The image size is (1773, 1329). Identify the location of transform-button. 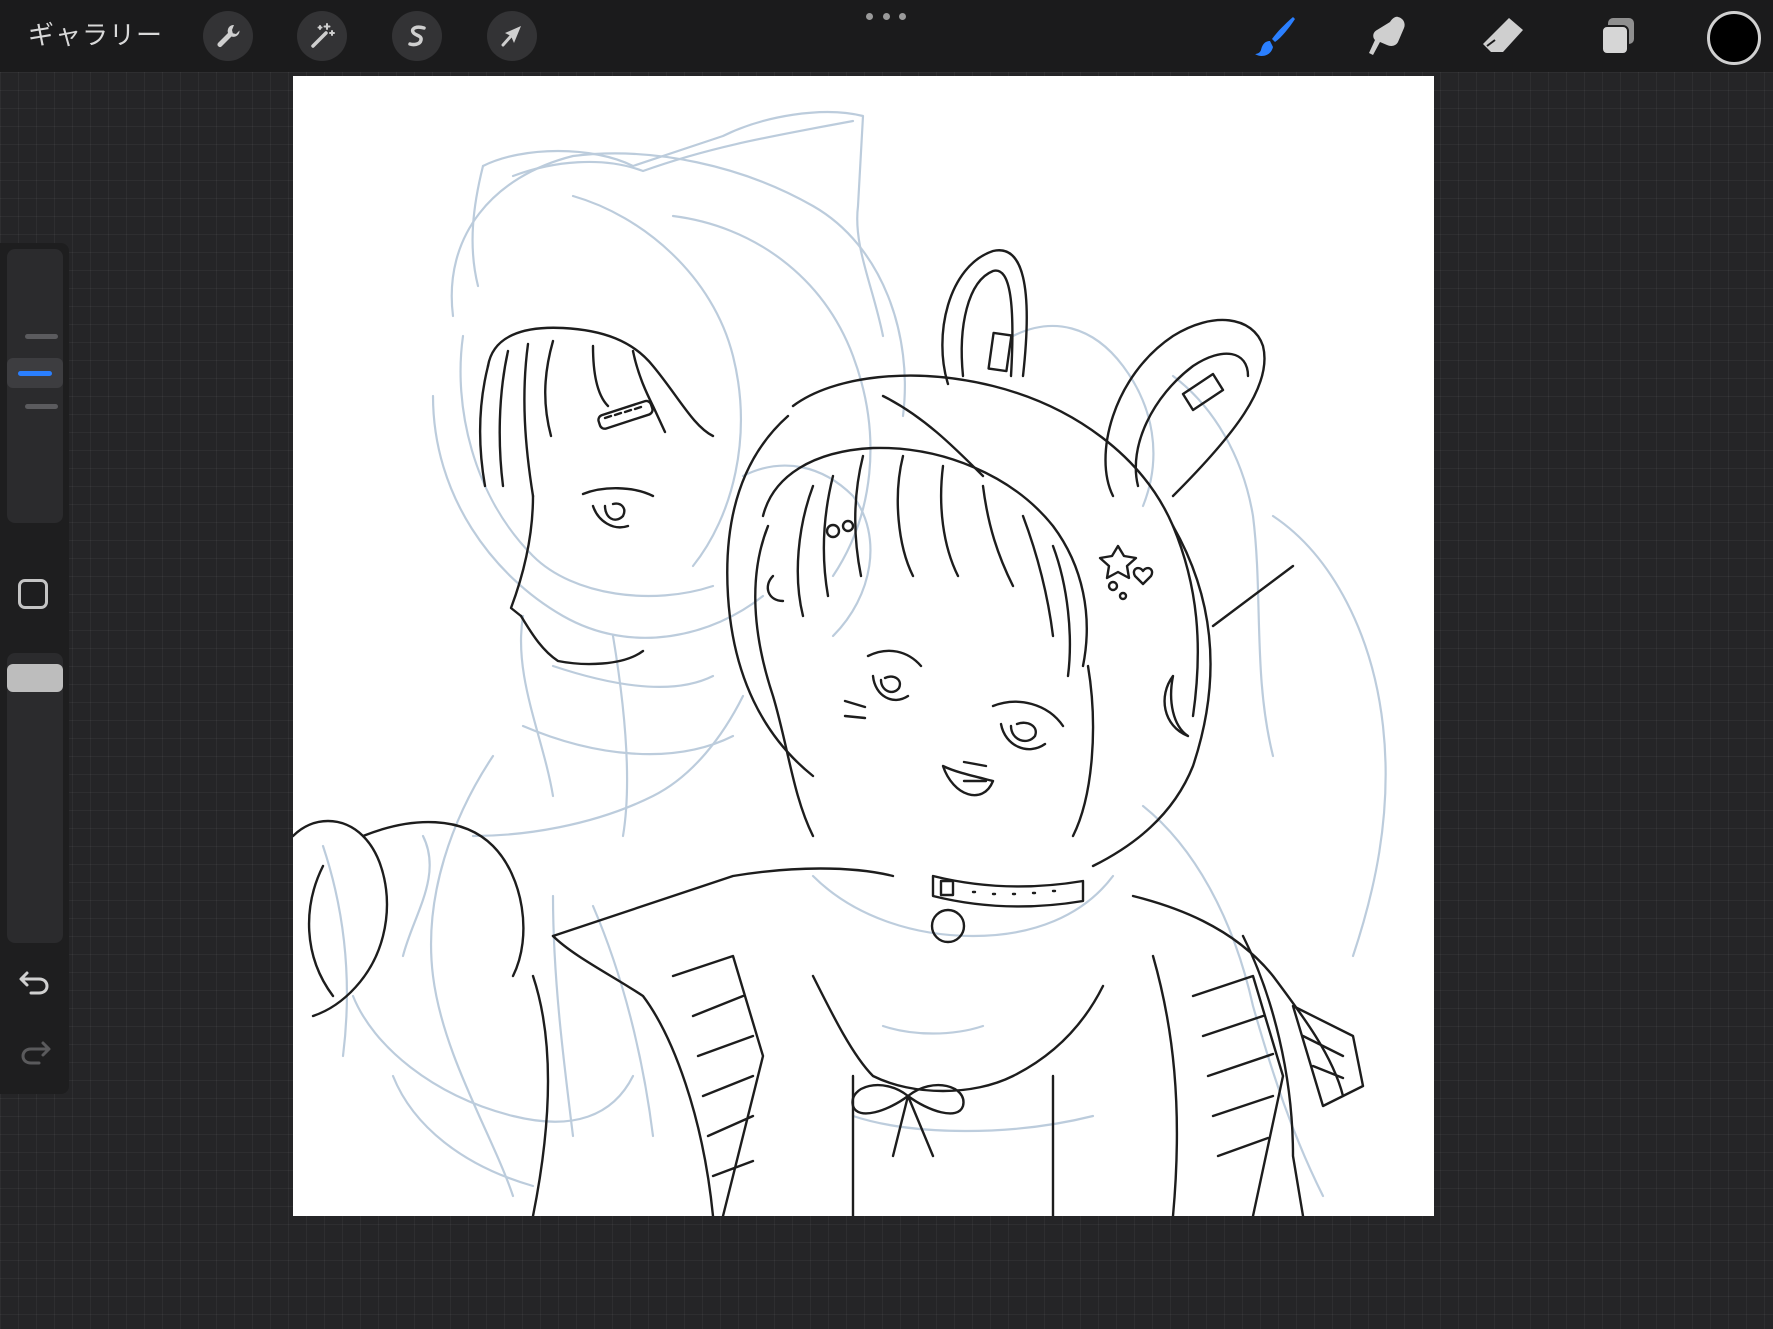
(512, 36).